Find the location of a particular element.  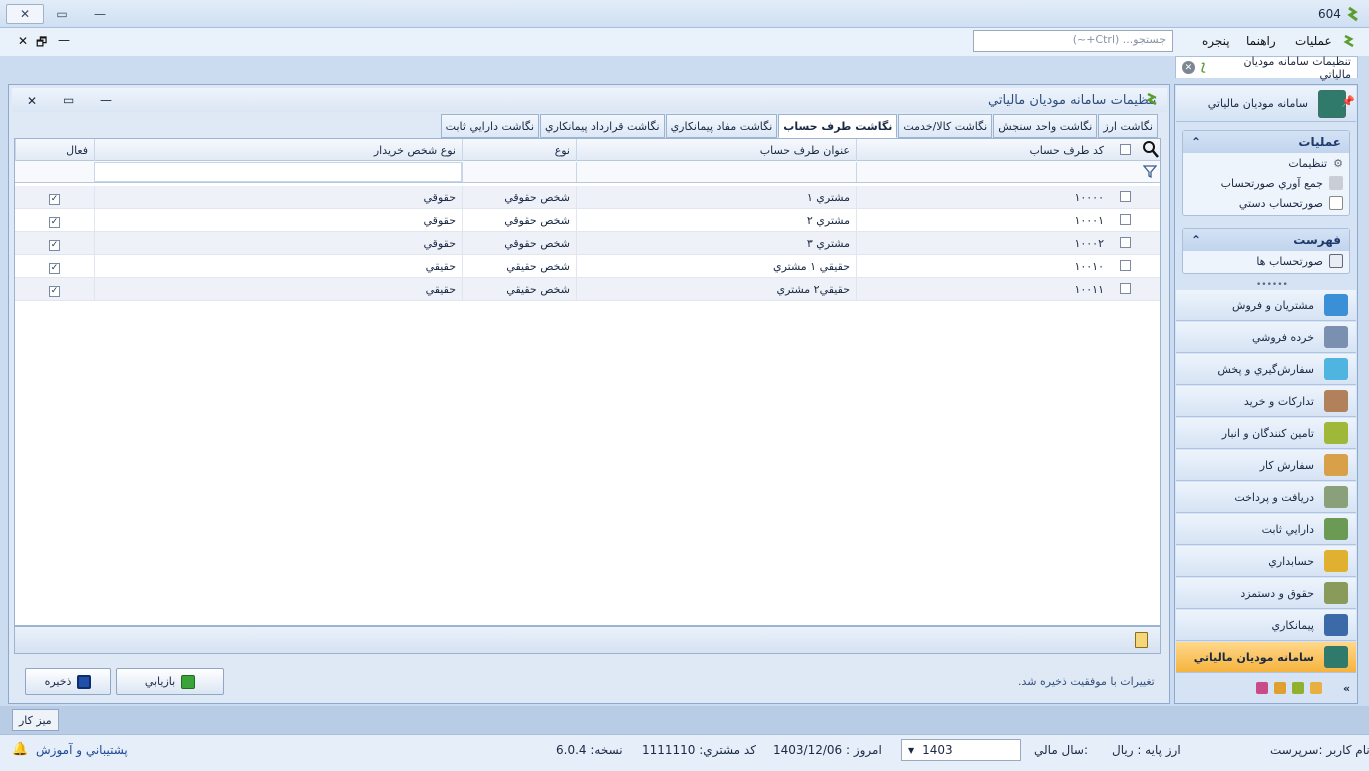

cell-code: ۱۰۰۰۲ is located at coordinates (983, 243).